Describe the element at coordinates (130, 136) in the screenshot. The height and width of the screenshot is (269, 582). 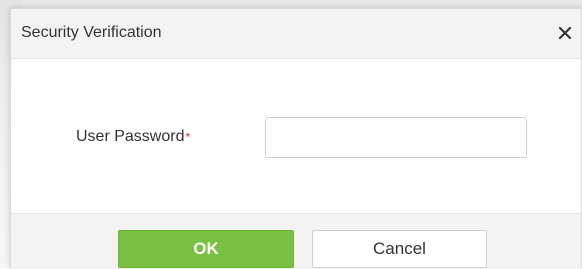
I see `password-label-text: User Password` at that location.